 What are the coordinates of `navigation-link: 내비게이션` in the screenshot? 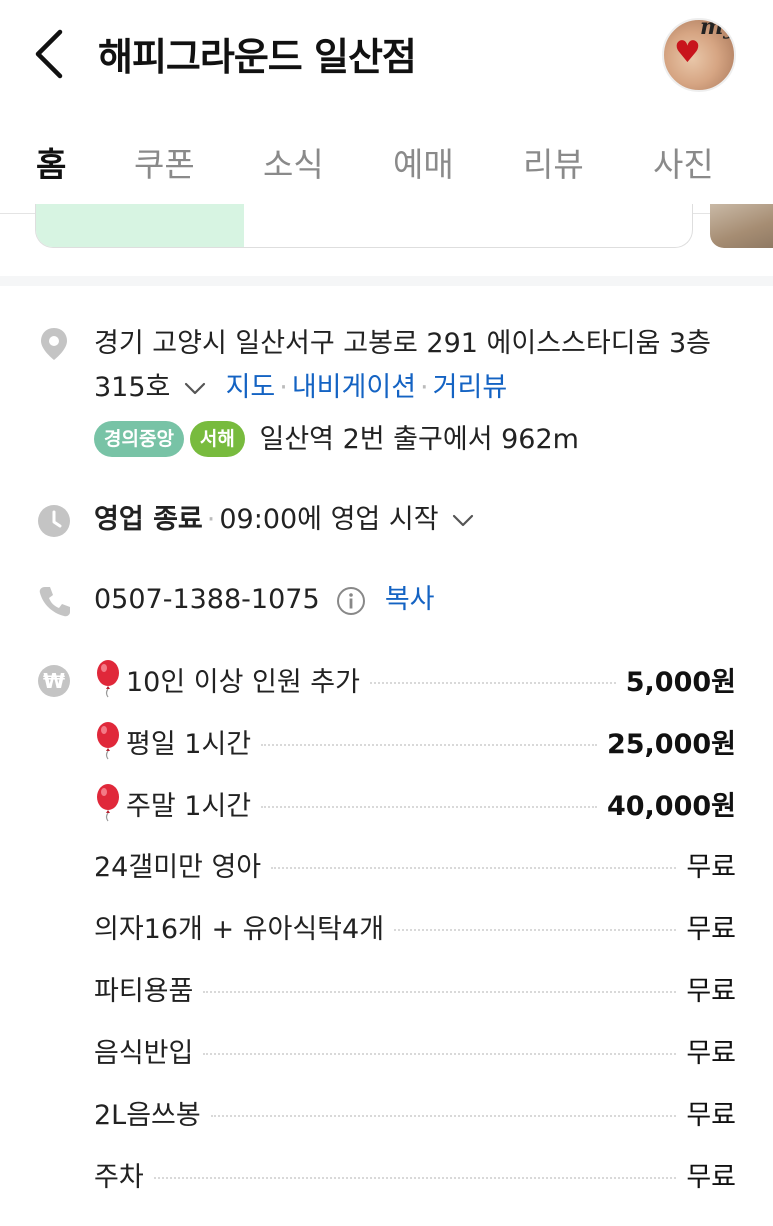 It's located at (354, 387).